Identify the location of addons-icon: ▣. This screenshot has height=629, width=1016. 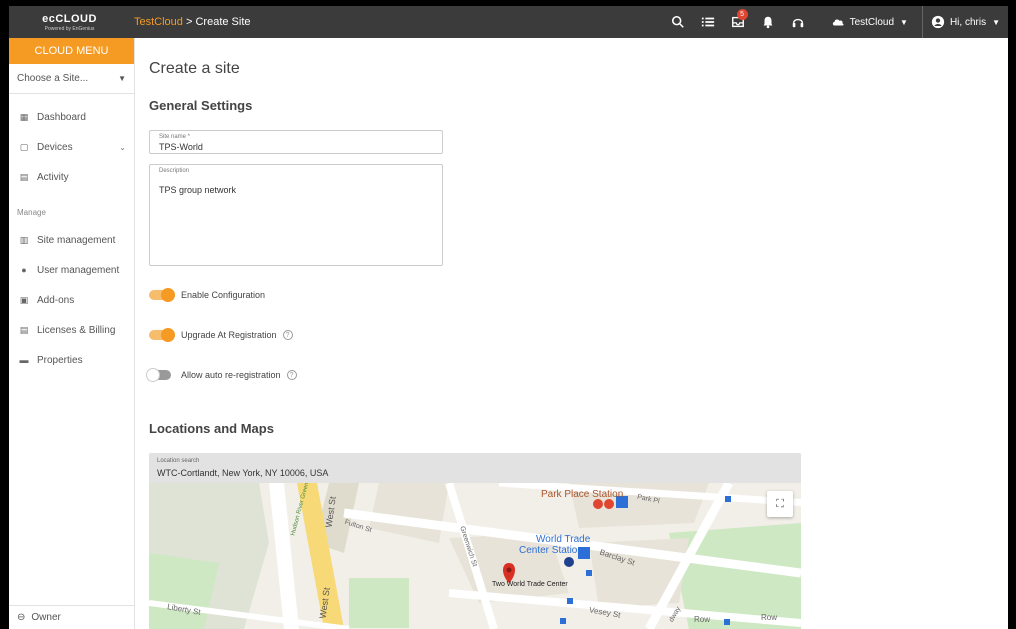
(24, 299).